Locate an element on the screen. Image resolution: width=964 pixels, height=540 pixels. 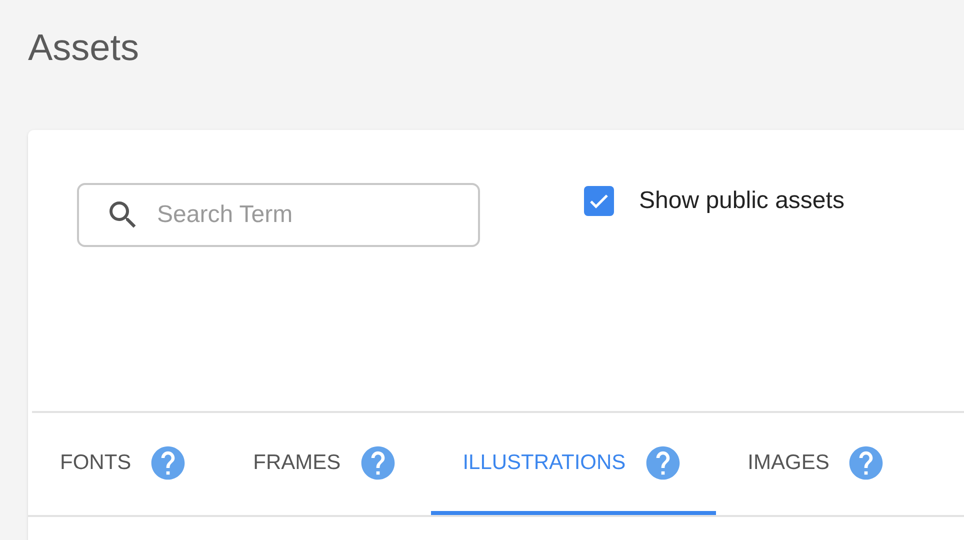
public-assets-checkbox is located at coordinates (599, 201).